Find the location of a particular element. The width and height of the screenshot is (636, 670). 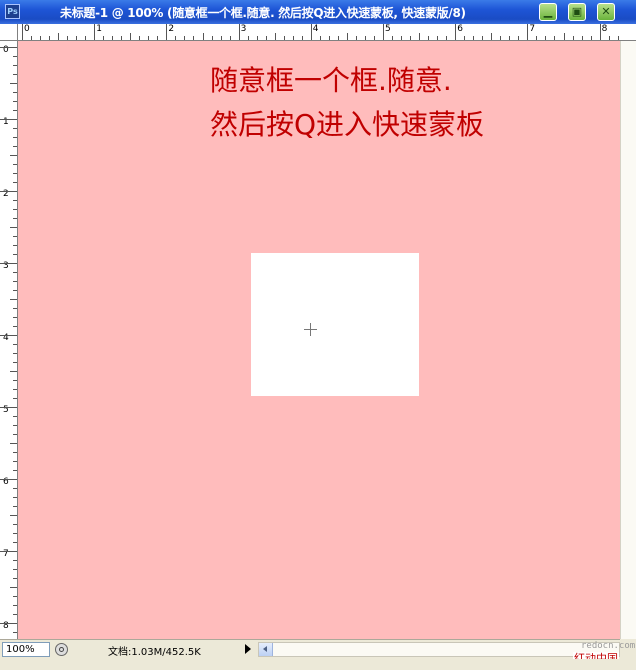

status-info-icon is located at coordinates (61, 649).